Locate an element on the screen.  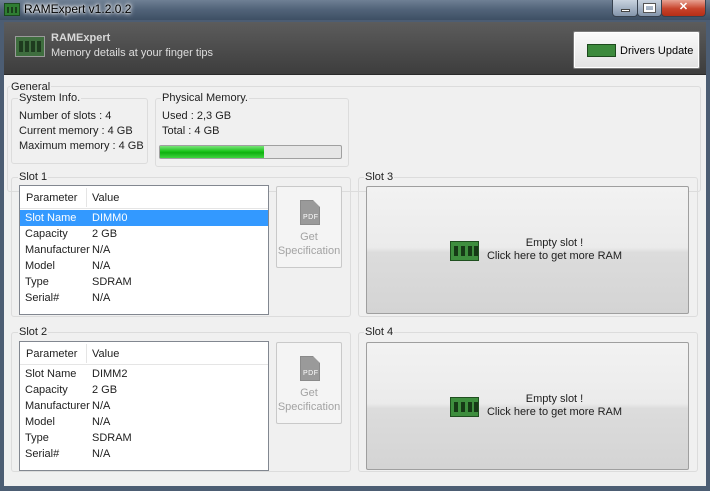
current-memory-text: Current memory : 4 GB is located at coordinates (76, 131).